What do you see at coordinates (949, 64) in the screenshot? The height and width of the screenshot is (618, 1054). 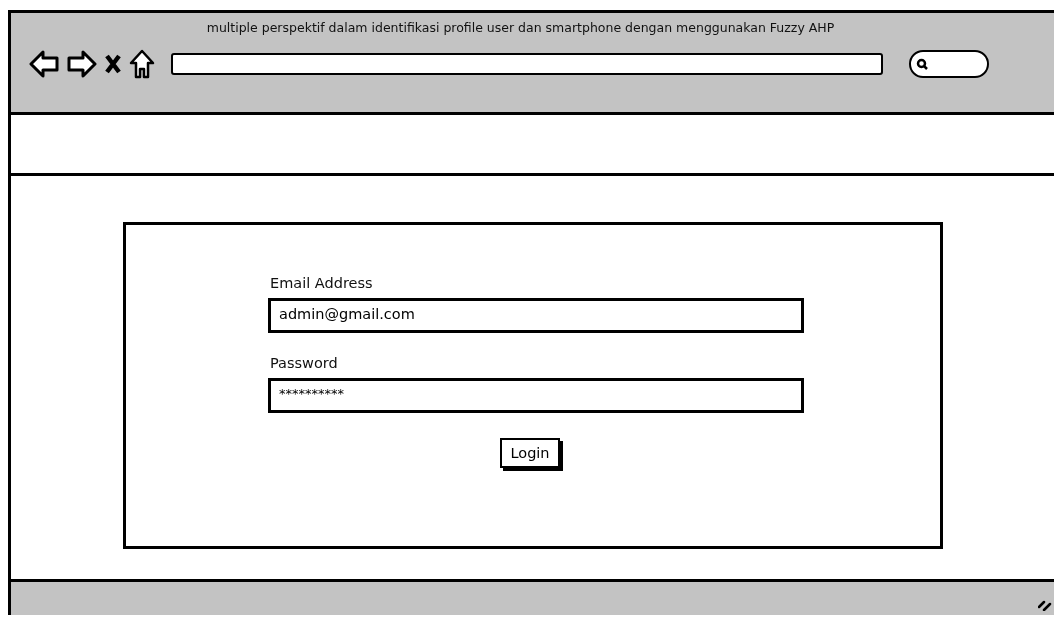 I see `search-field` at bounding box center [949, 64].